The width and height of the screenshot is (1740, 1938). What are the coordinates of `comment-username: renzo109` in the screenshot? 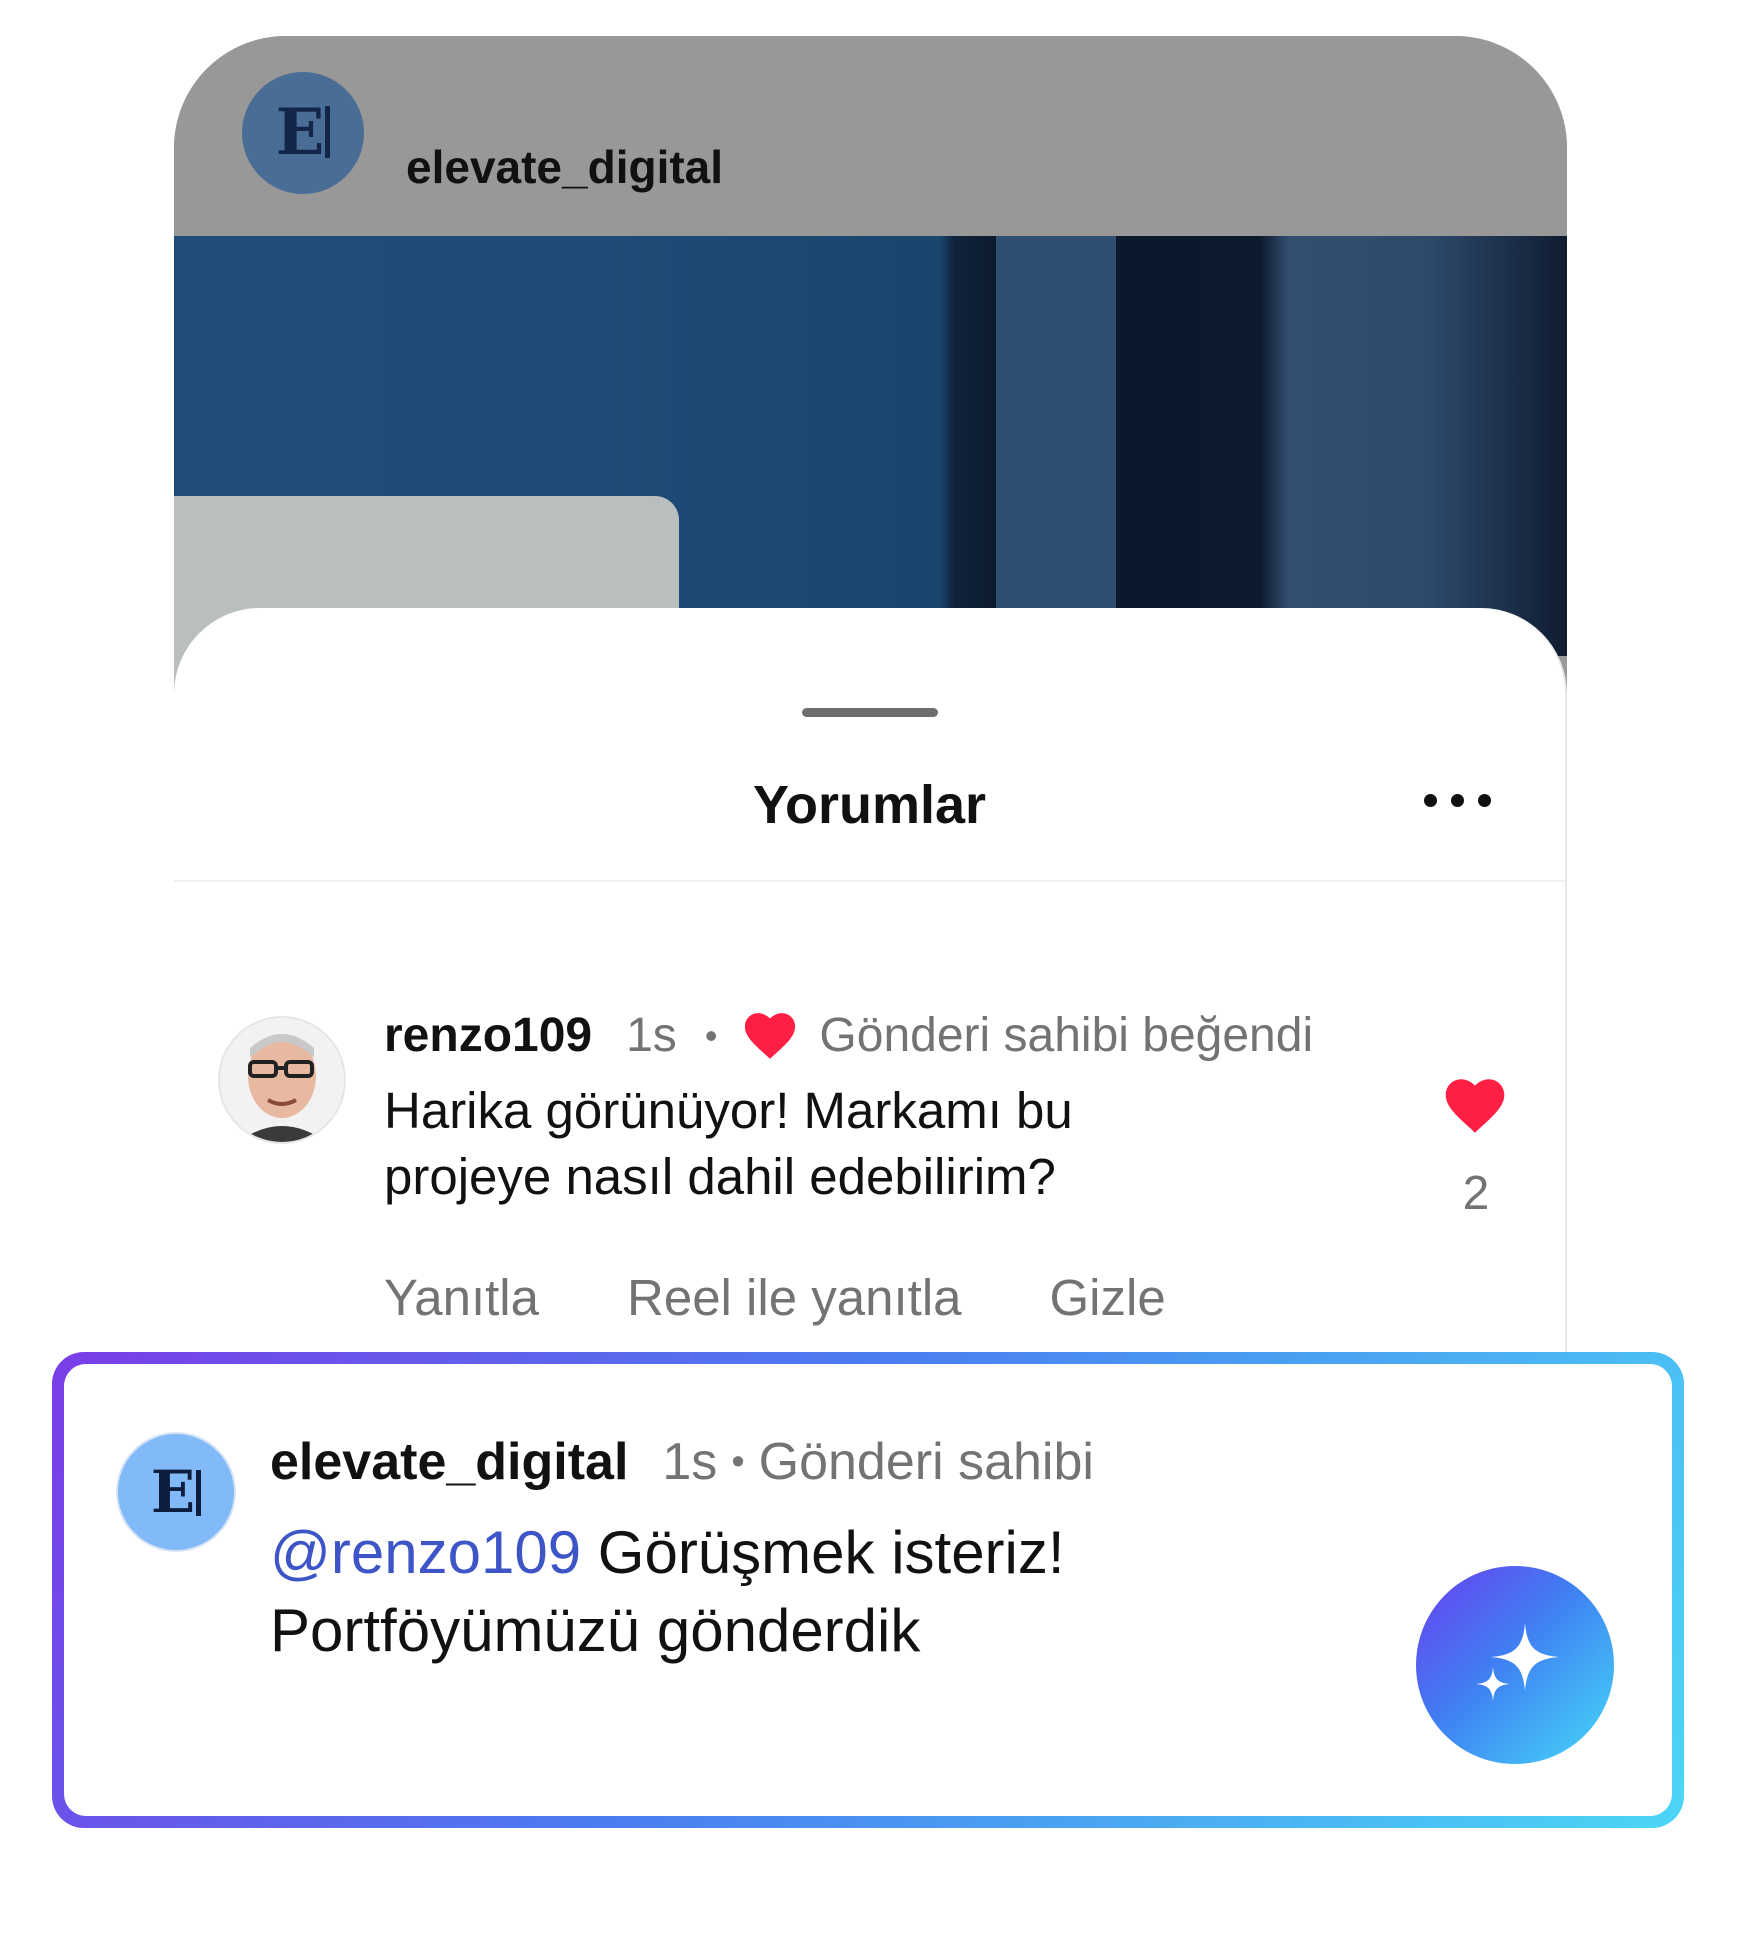 It's located at (488, 1035).